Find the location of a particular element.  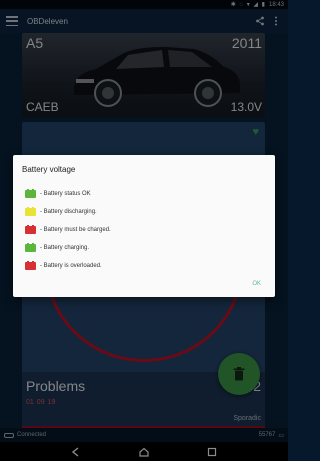

legend-row: - Battery is overloaded. is located at coordinates (68, 266).